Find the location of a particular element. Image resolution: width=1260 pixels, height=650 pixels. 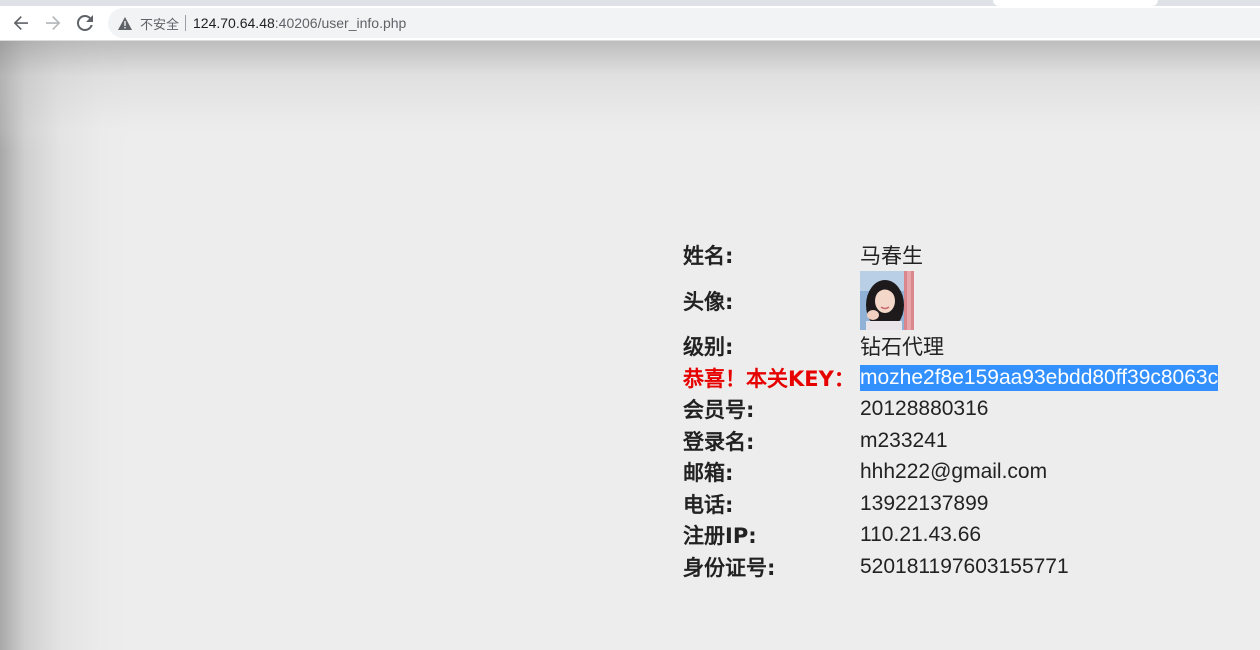

info-row-phone: 电话: 13922137899 is located at coordinates (950, 504).